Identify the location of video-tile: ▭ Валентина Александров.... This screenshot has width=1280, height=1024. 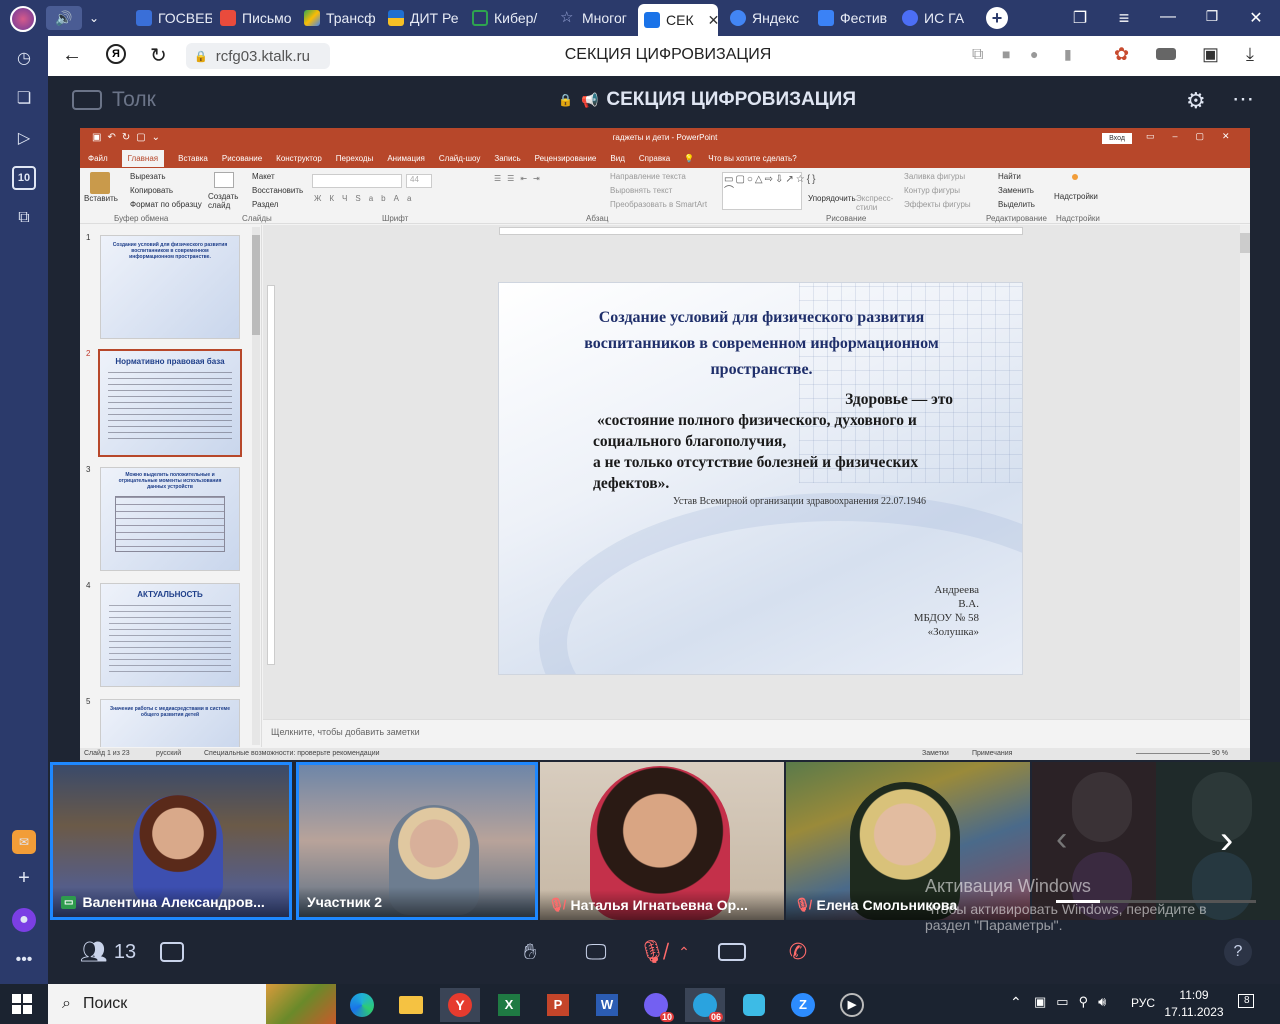
(171, 841).